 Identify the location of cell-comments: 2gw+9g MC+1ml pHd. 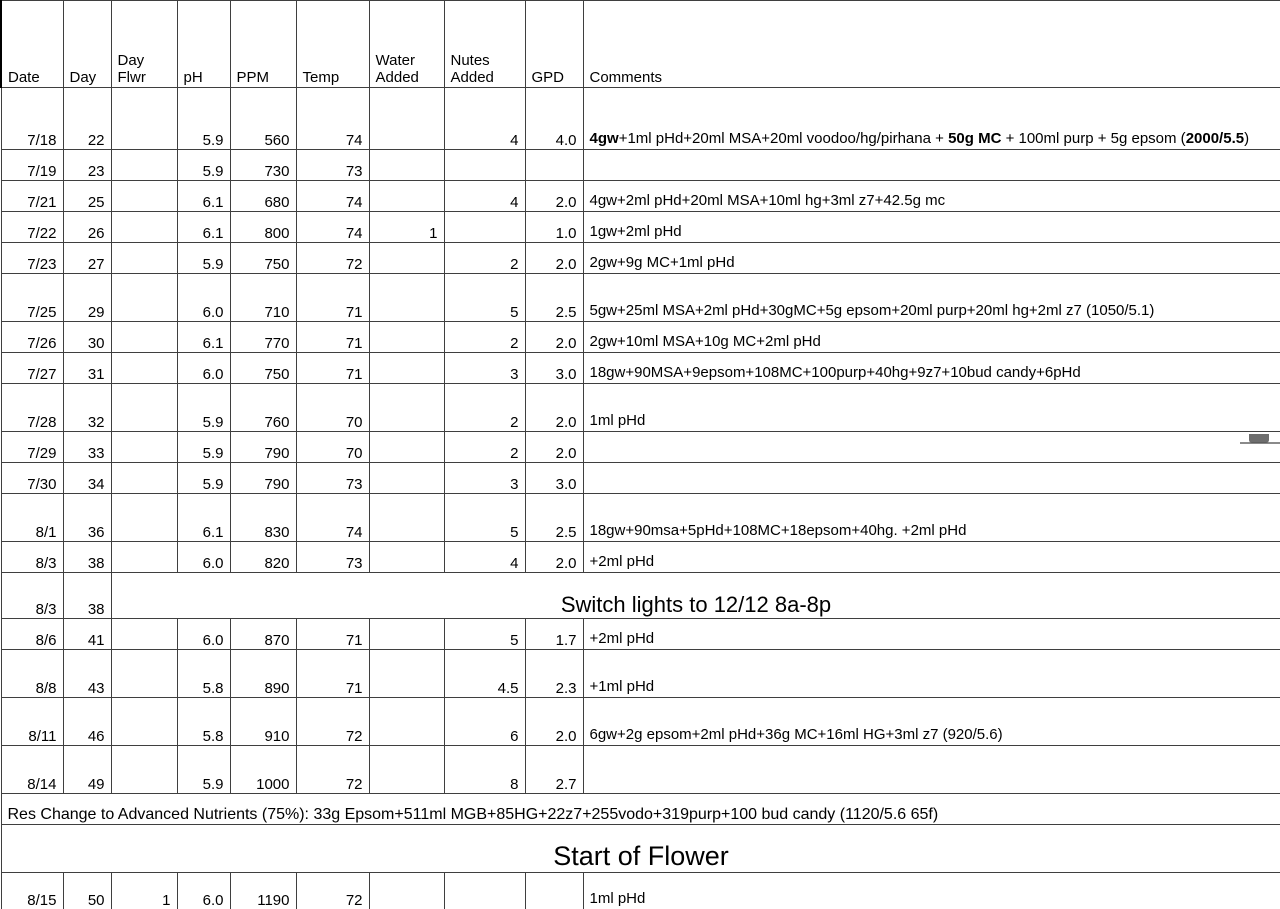
(931, 258).